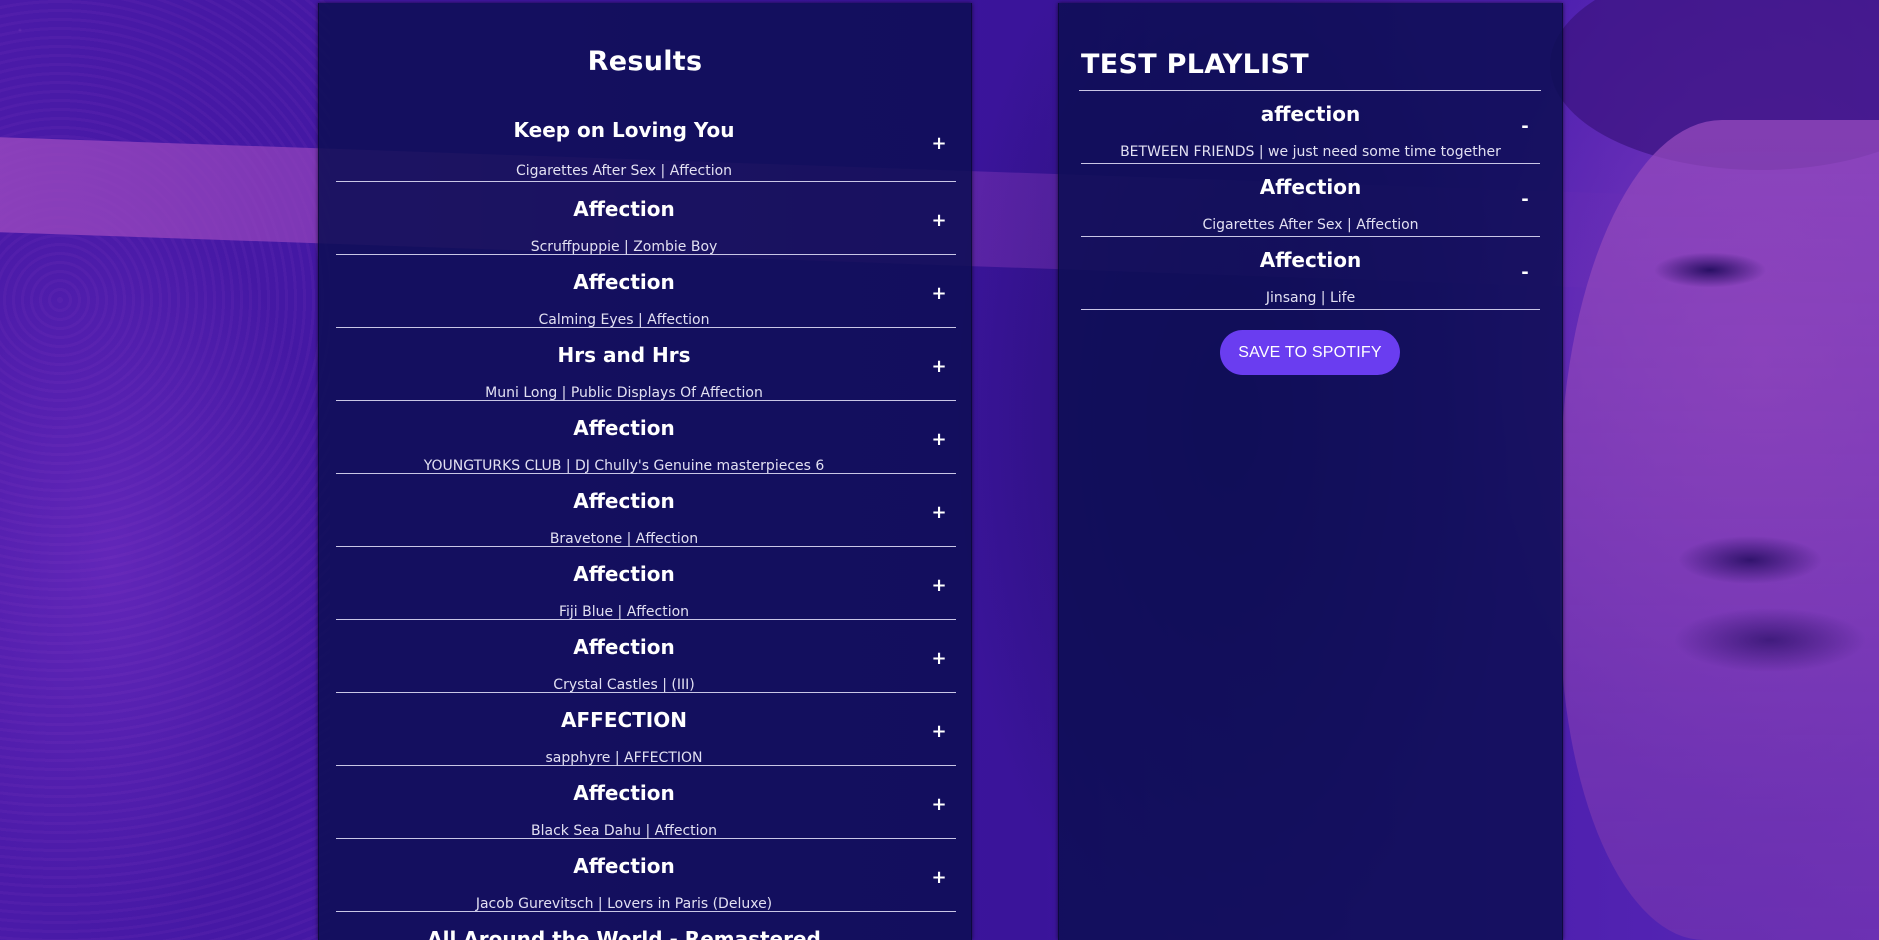  What do you see at coordinates (624, 758) in the screenshot?
I see `track-artist-album: sapphyre | AFFECTION` at bounding box center [624, 758].